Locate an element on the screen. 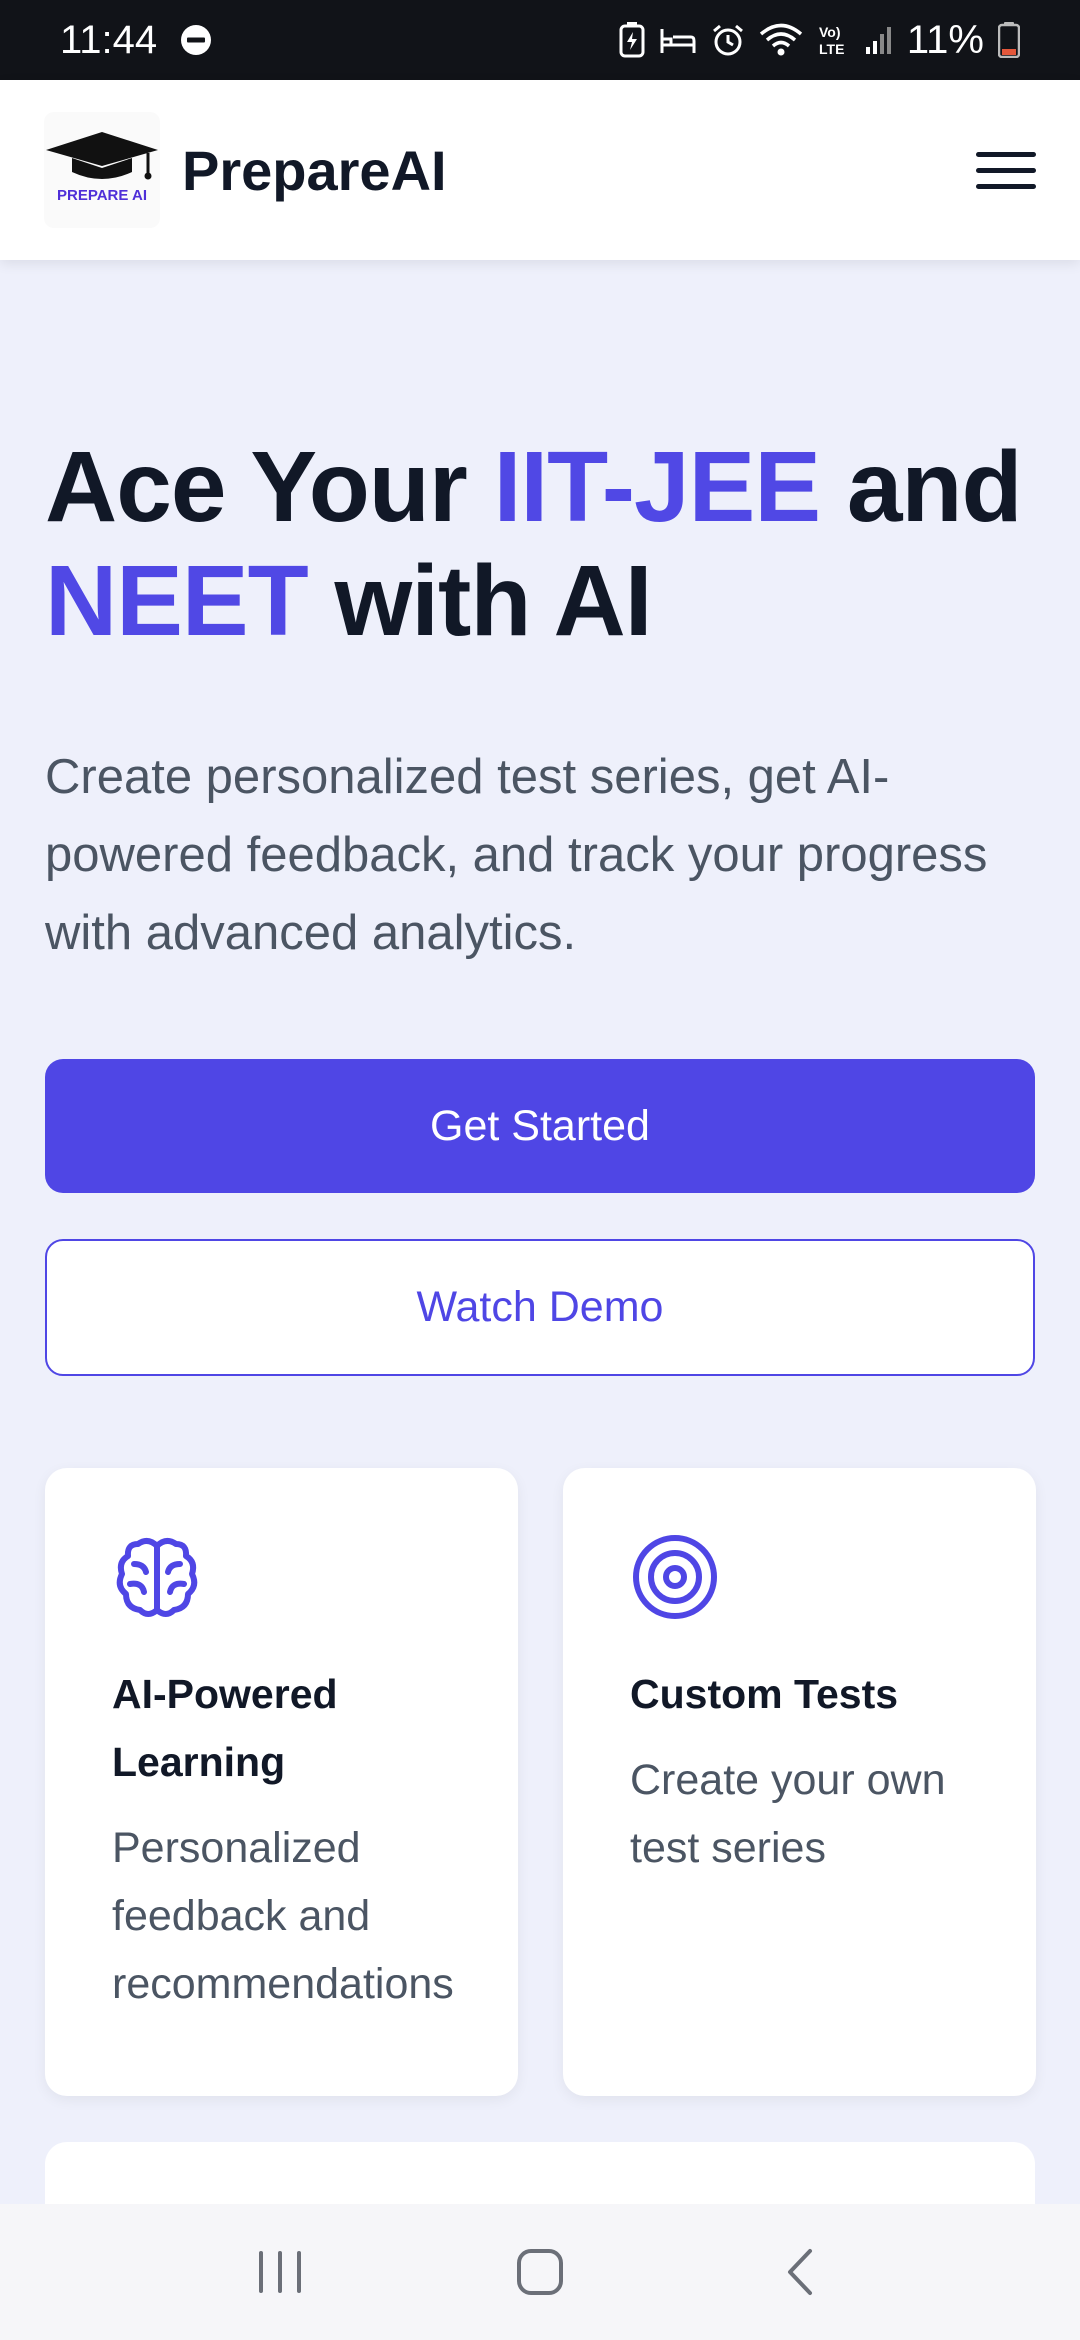 The image size is (1080, 2340). watch-demo-button: Watch Demo is located at coordinates (540, 1307).